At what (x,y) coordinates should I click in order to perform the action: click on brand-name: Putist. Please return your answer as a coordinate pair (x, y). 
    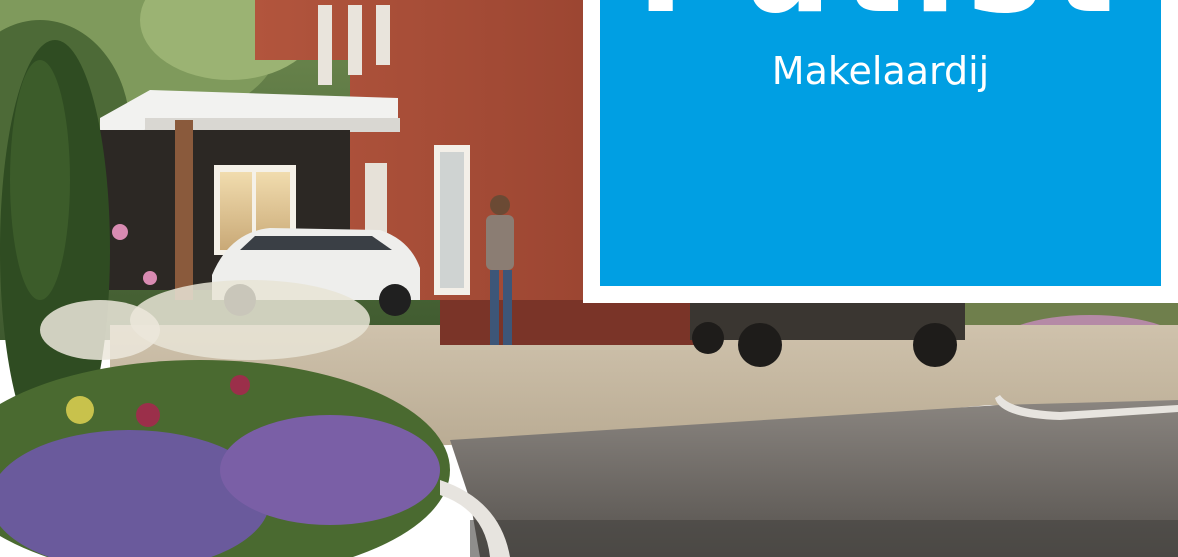
    Looking at the image, I should click on (880, 16).